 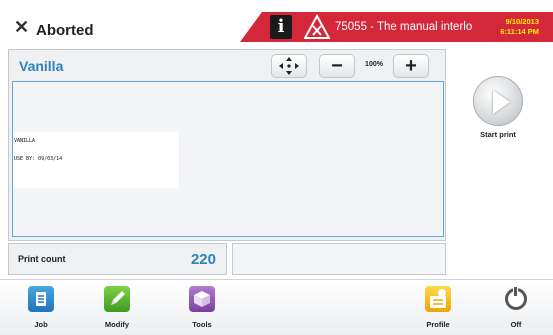 What do you see at coordinates (522, 21) in the screenshot?
I see `alert-date: 9/10/2013` at bounding box center [522, 21].